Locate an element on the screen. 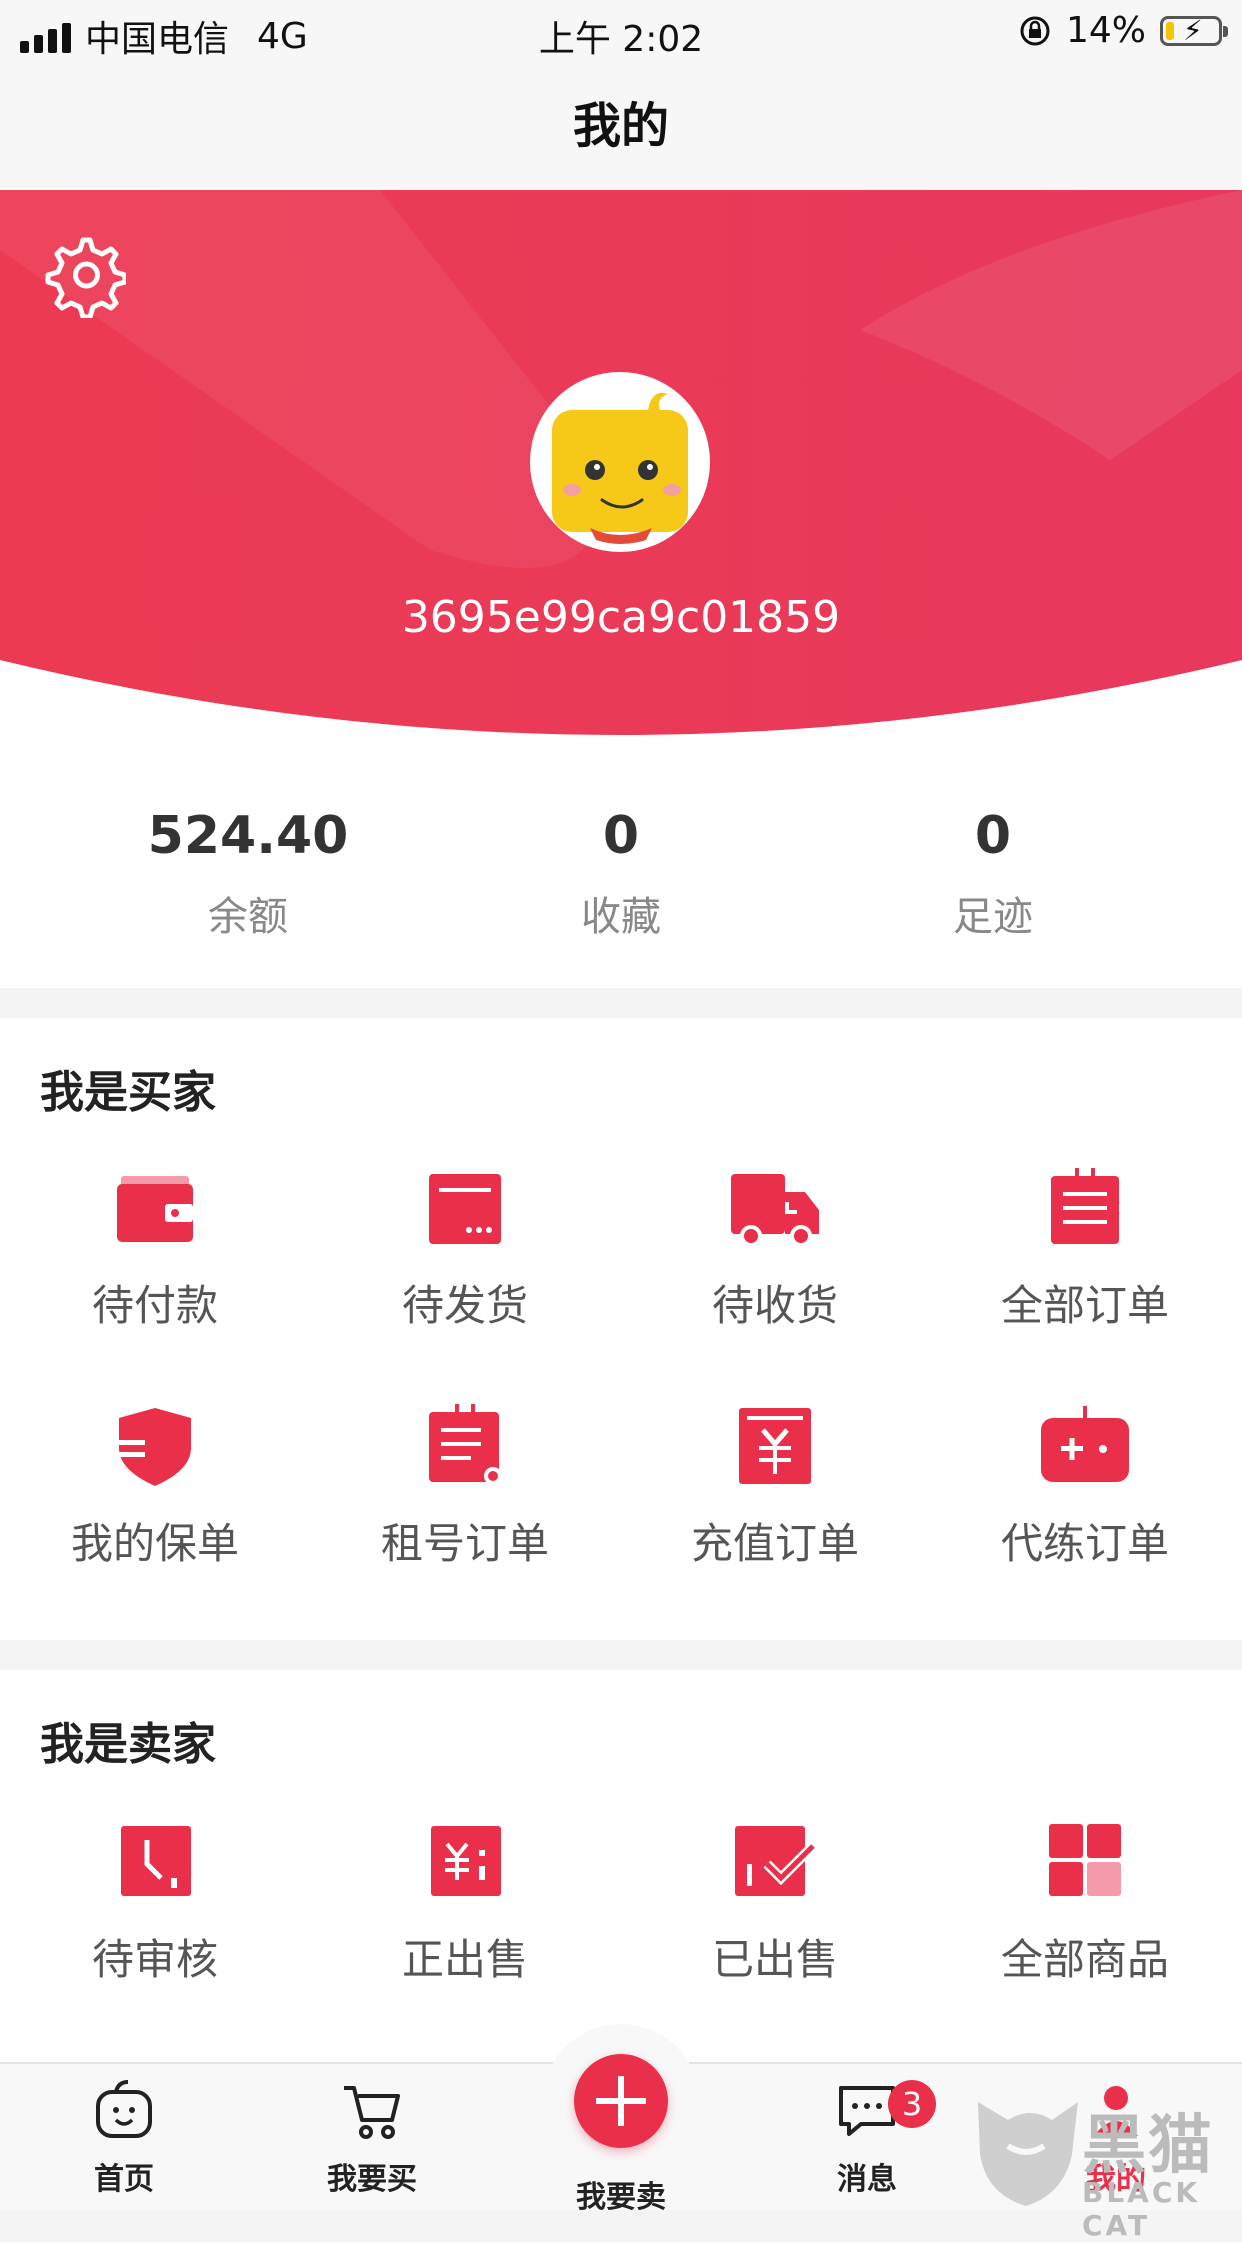  battery-percent: 14% is located at coordinates (1105, 30).